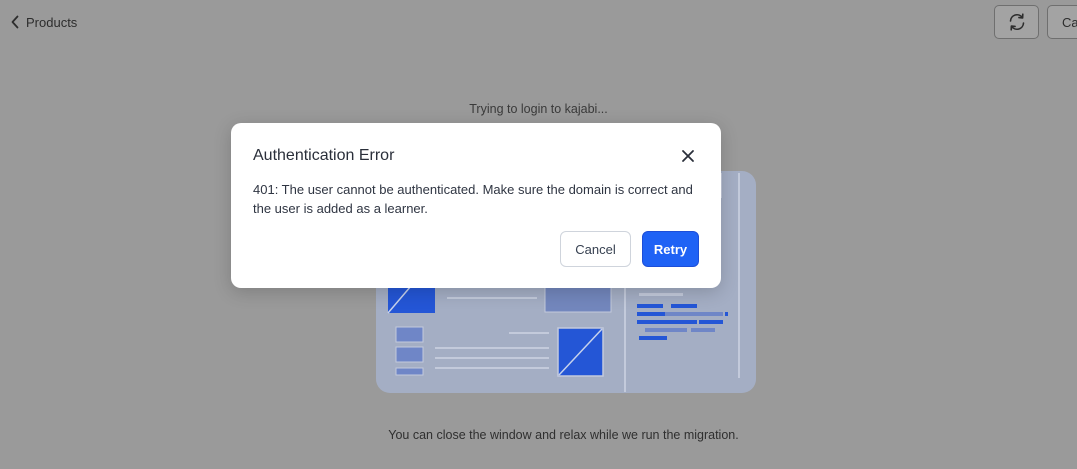 Image resolution: width=1077 pixels, height=469 pixels. What do you see at coordinates (1069, 22) in the screenshot?
I see `cancel-migration-label: Ca` at bounding box center [1069, 22].